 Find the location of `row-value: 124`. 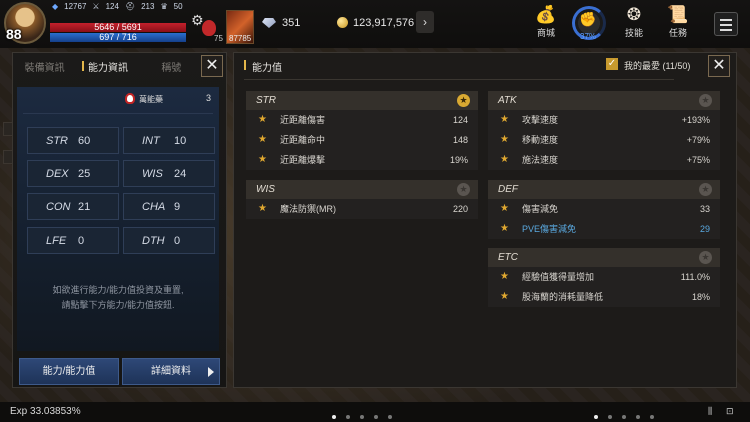

row-value: 124 is located at coordinates (460, 120).